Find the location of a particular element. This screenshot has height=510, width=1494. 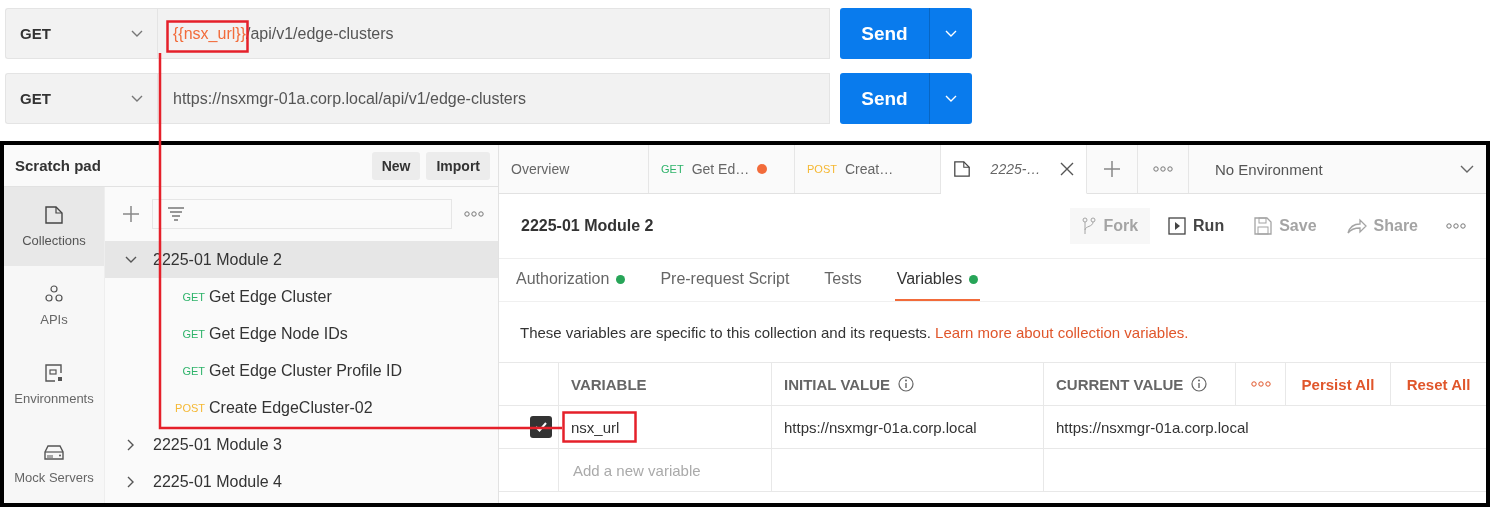

column-header: INITIAL VALUE is located at coordinates (837, 384).